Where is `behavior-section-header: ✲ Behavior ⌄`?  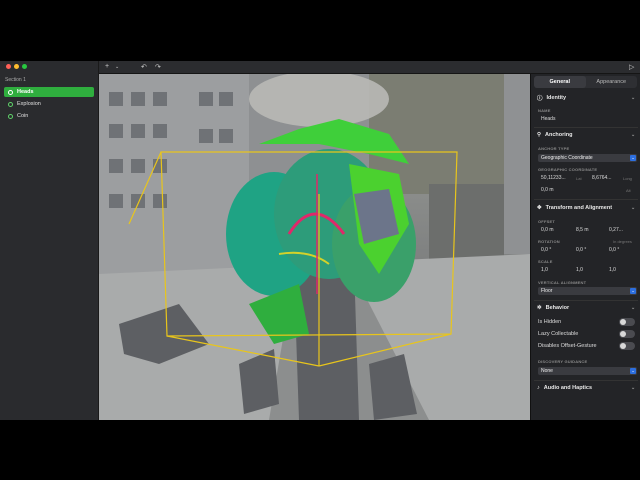 behavior-section-header: ✲ Behavior ⌄ is located at coordinates (586, 308).